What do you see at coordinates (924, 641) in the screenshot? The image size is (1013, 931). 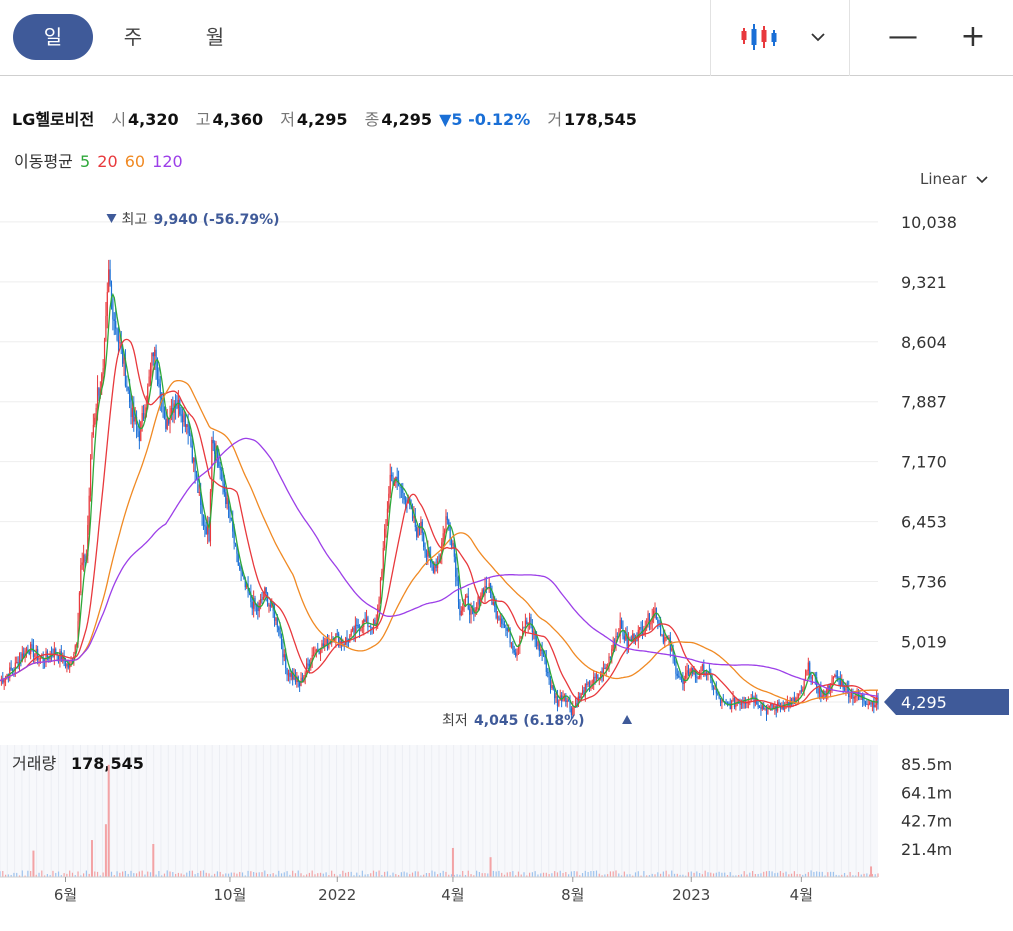 I see `price-tick-label: 5,019` at bounding box center [924, 641].